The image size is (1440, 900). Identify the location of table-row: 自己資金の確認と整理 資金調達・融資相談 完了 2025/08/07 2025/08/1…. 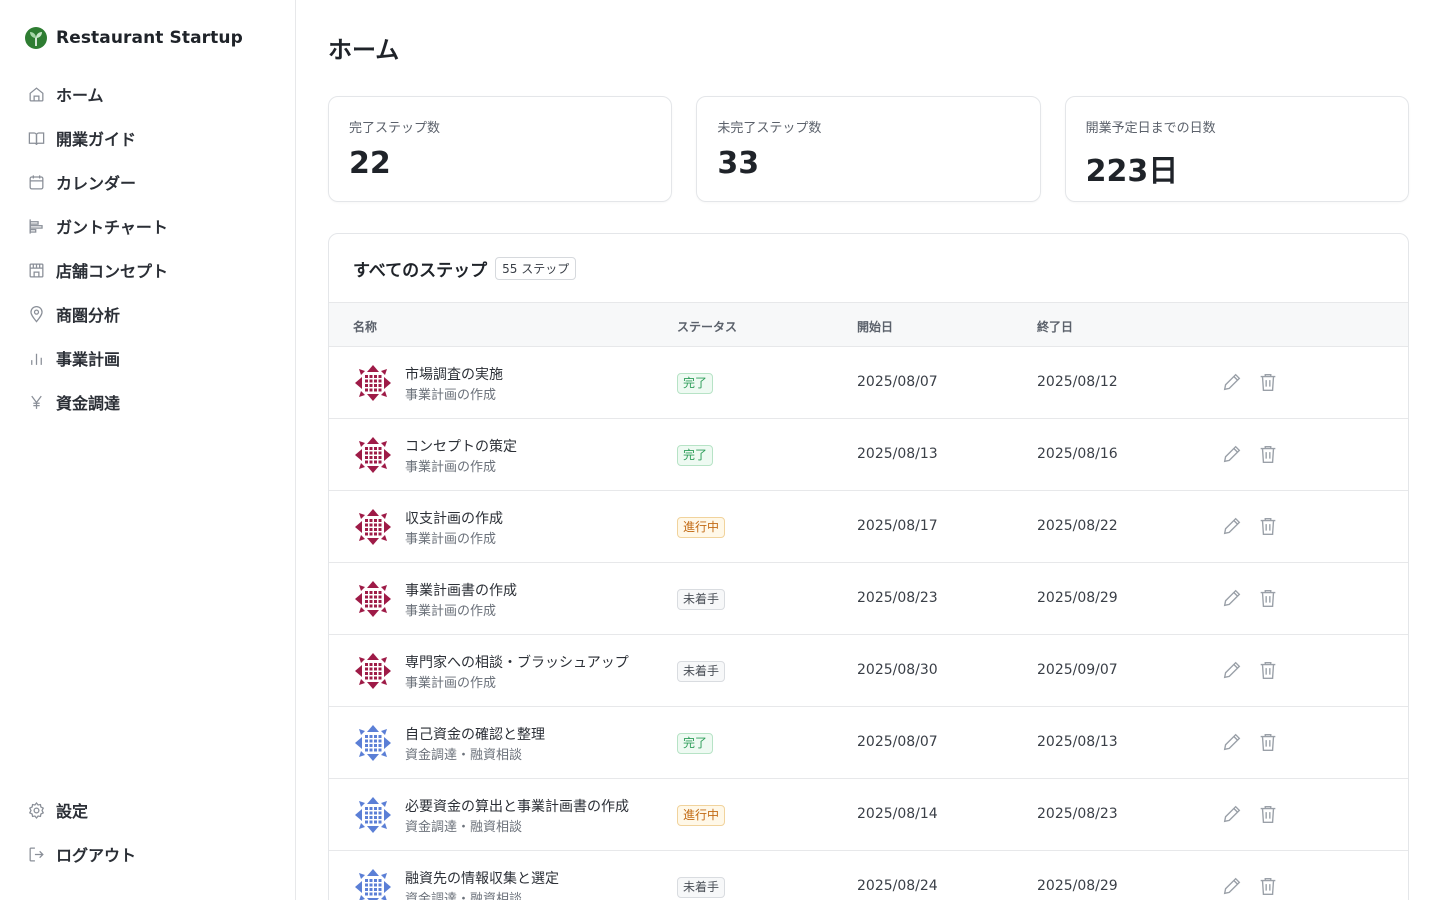
(868, 743).